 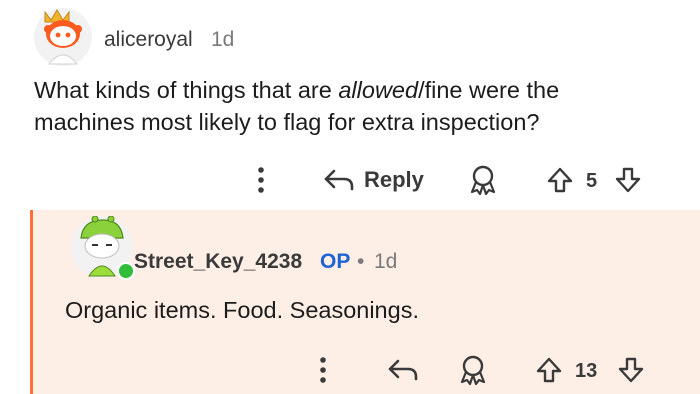 I want to click on comment-body-part2: /fine were the, so click(x=489, y=90).